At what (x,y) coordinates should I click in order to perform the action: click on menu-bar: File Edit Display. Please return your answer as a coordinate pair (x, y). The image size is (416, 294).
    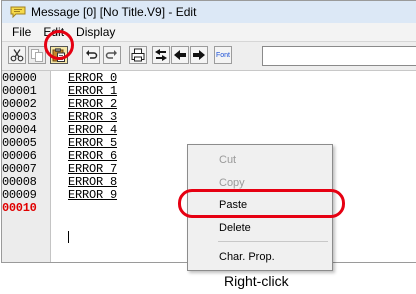
    Looking at the image, I should click on (209, 32).